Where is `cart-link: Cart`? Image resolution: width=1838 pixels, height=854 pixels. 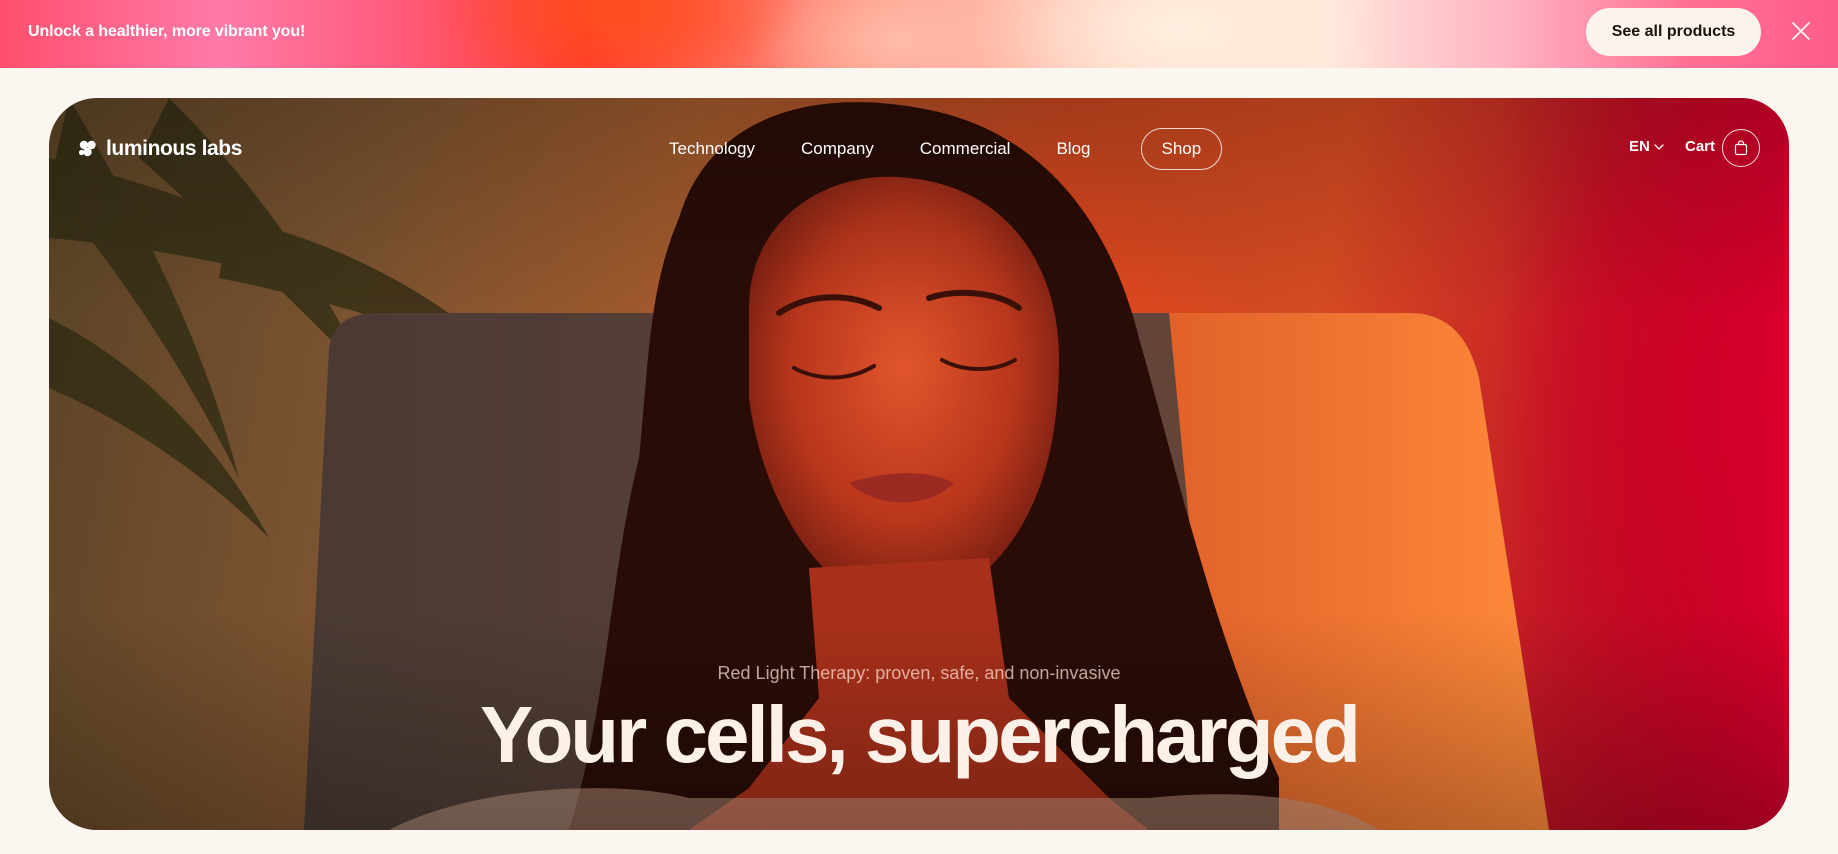
cart-link: Cart is located at coordinates (1700, 146).